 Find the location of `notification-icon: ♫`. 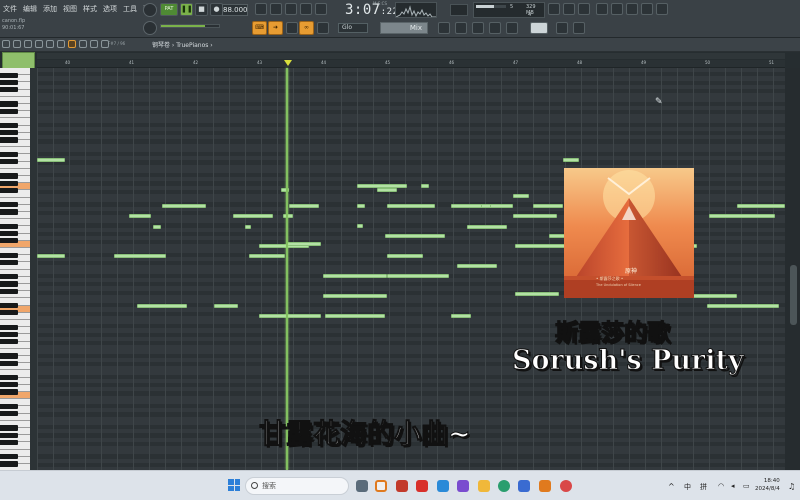

notification-icon: ♫ is located at coordinates (791, 486).